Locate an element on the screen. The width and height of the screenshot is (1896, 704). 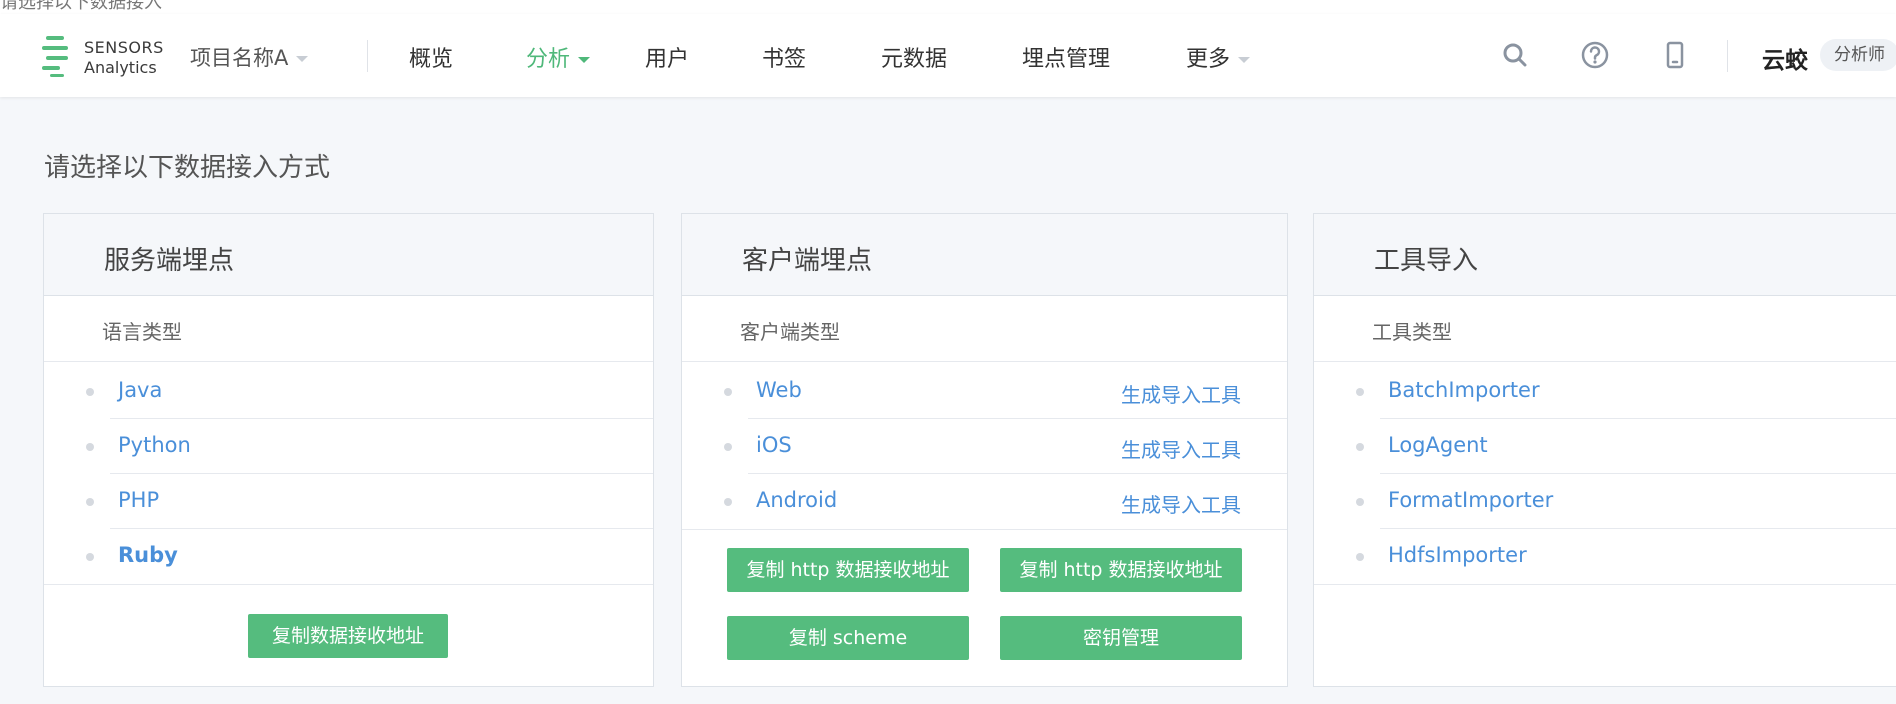
role-badge: 分析师 is located at coordinates (1858, 55).